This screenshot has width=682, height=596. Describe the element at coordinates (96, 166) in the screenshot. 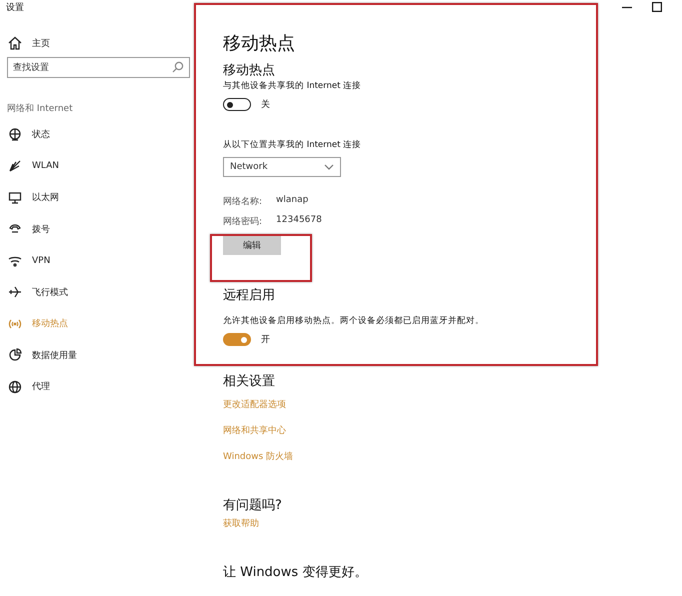

I see `nav-item: WLAN` at that location.